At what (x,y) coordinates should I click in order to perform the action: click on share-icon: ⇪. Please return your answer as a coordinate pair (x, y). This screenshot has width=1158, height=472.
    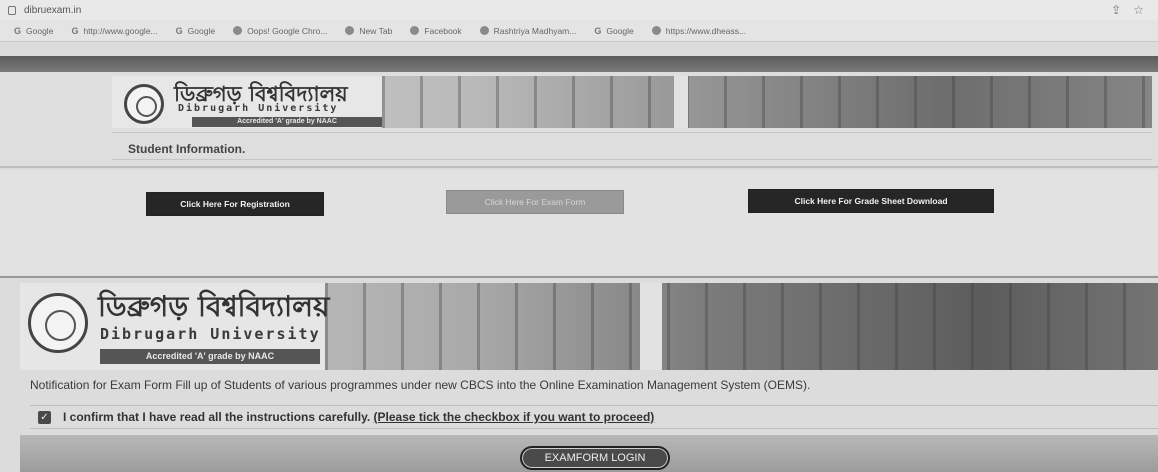
    Looking at the image, I should click on (1116, 10).